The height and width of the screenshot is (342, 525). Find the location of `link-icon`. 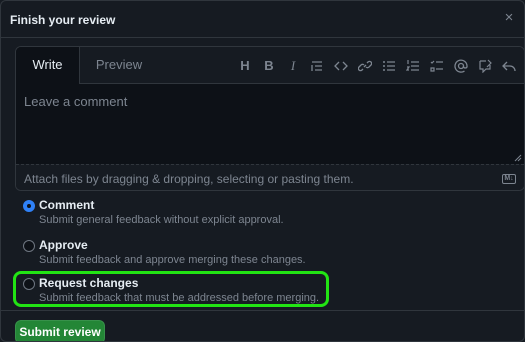

link-icon is located at coordinates (365, 66).